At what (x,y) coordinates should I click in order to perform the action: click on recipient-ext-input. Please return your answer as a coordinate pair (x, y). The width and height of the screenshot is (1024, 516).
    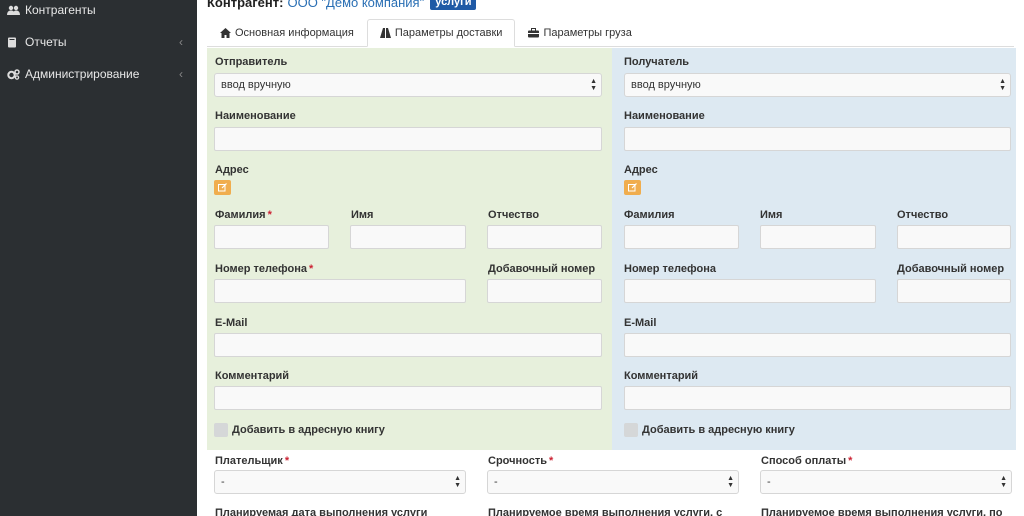
    Looking at the image, I should click on (954, 291).